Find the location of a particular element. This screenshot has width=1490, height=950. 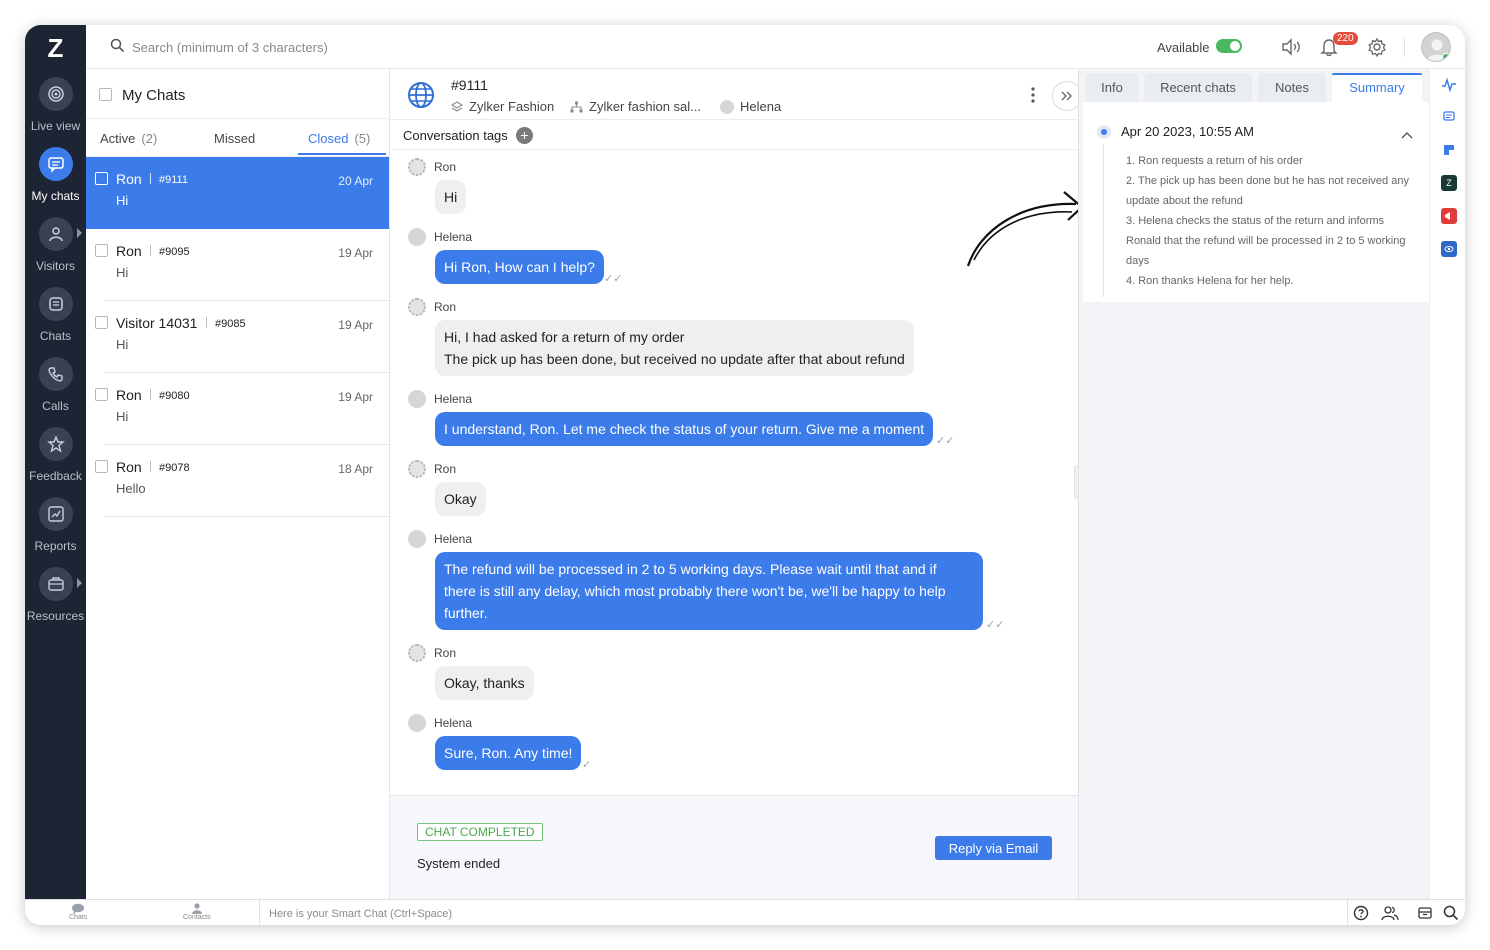

bottom-bar: Chats Contacts is located at coordinates (745, 912).